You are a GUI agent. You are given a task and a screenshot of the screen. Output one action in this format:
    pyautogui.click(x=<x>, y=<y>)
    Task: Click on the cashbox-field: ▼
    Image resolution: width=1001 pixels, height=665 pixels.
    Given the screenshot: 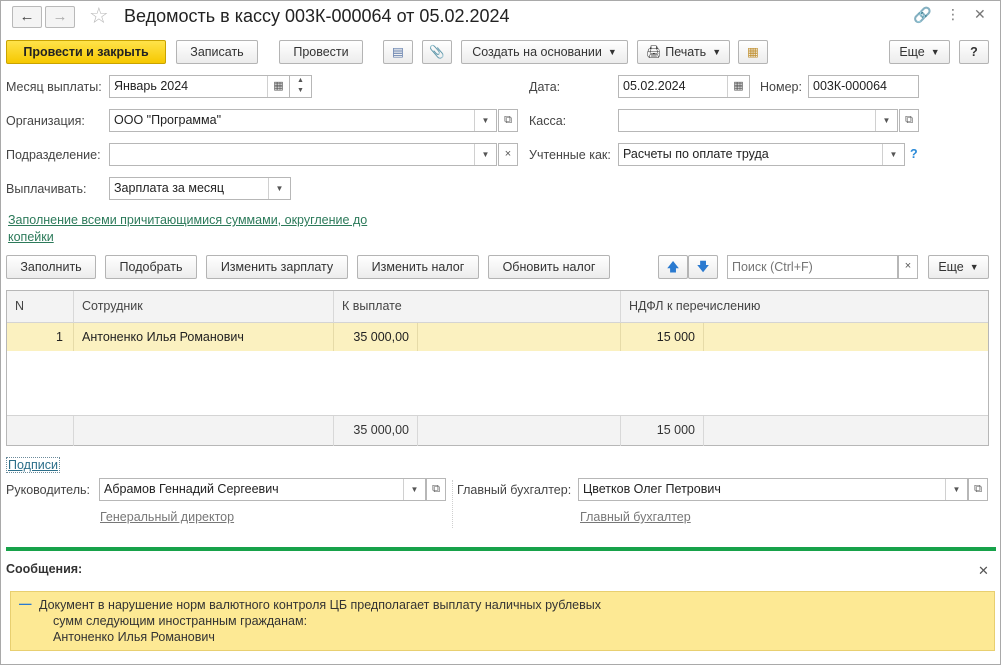 What is the action you would take?
    pyautogui.click(x=758, y=120)
    